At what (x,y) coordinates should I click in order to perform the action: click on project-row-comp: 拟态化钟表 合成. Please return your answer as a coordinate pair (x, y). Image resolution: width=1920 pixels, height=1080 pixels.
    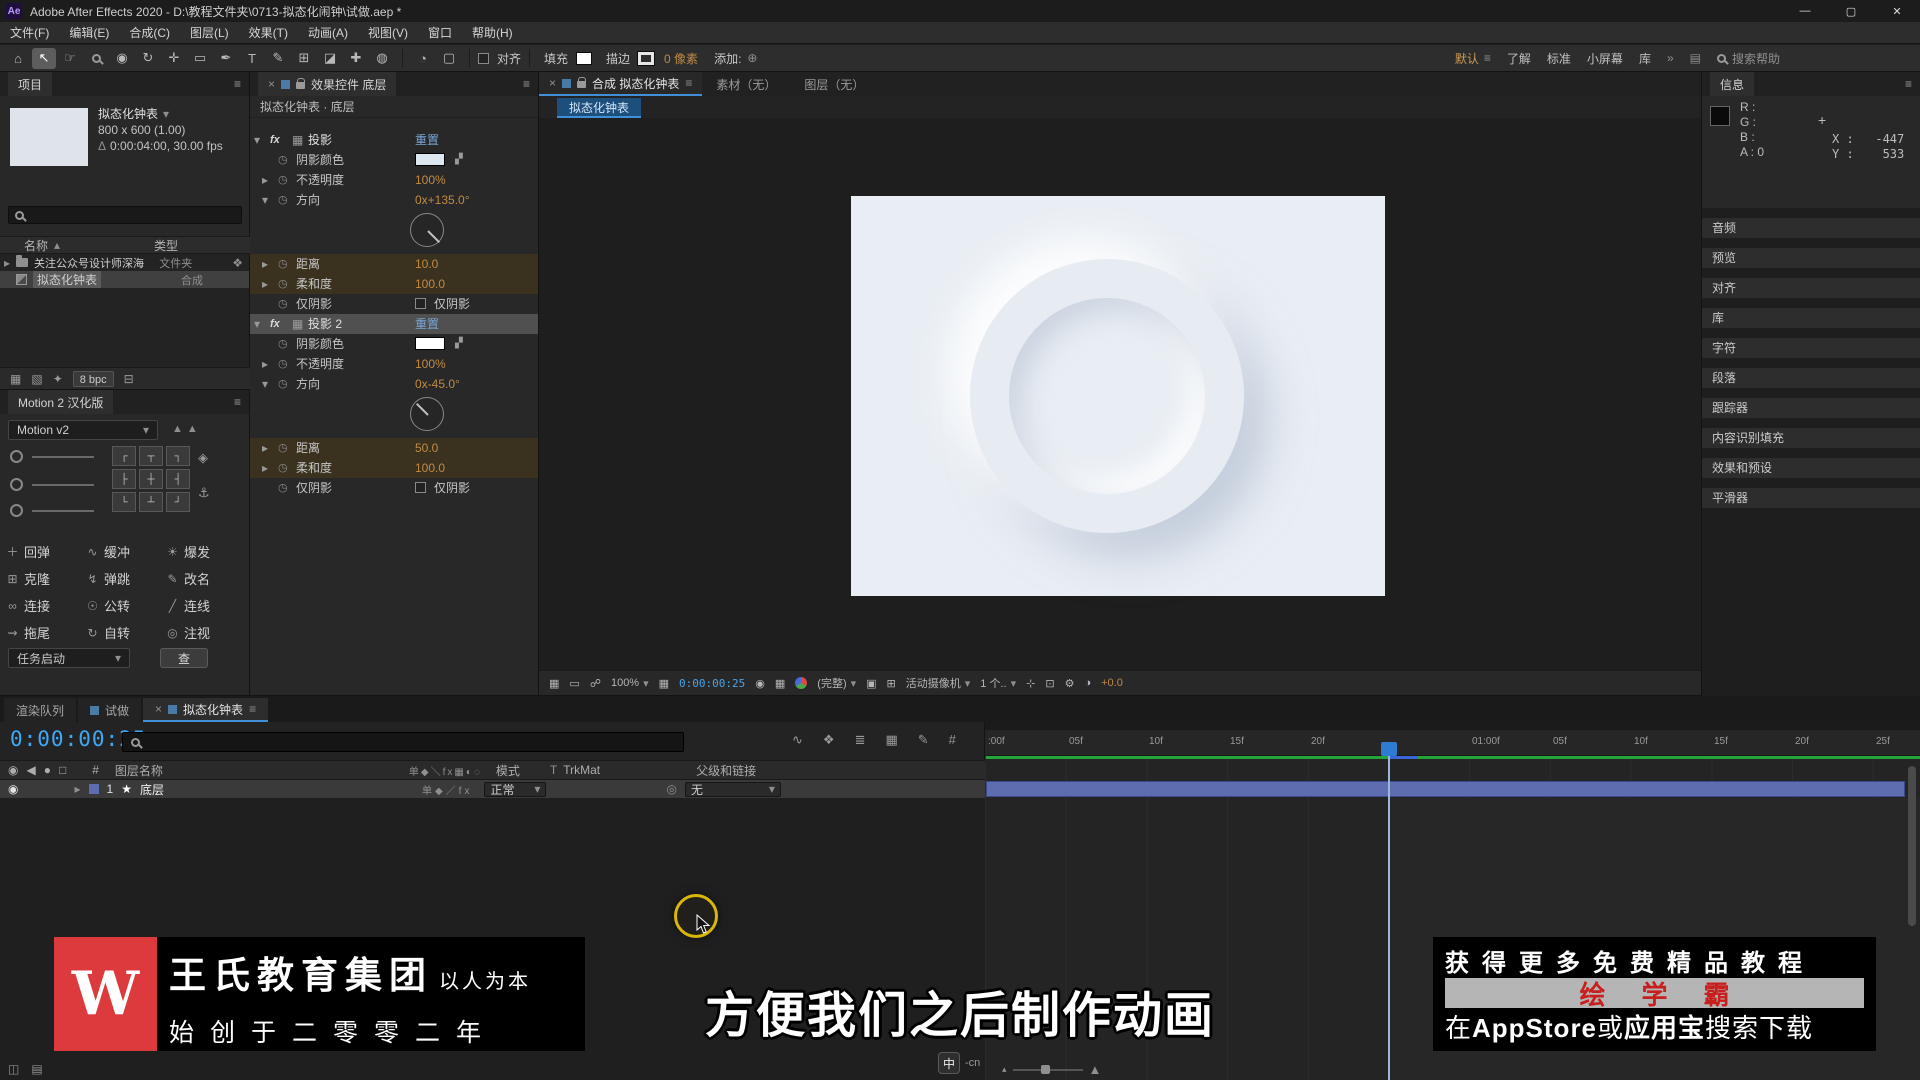
    Looking at the image, I should click on (124, 279).